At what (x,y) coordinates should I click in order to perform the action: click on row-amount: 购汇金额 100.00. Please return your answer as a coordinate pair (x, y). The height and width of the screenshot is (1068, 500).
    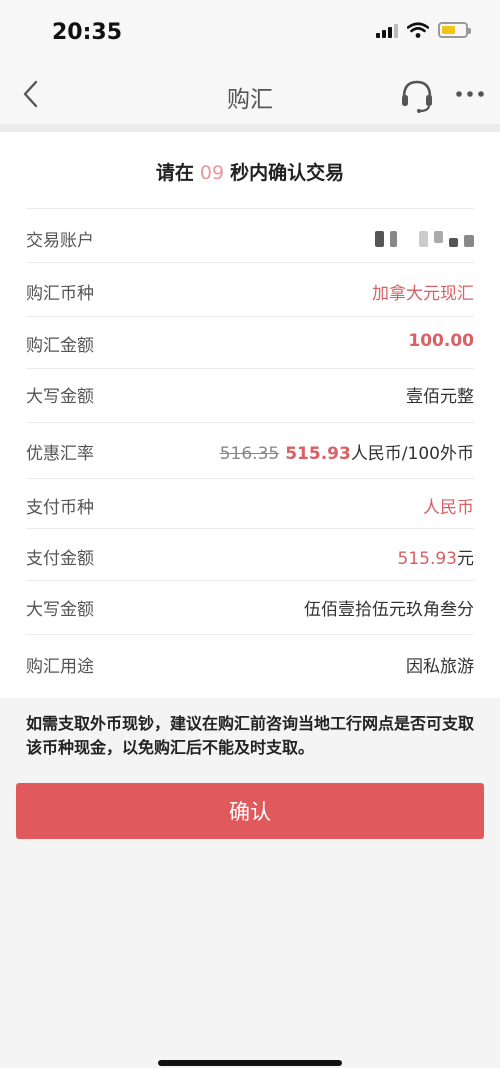
    Looking at the image, I should click on (250, 342).